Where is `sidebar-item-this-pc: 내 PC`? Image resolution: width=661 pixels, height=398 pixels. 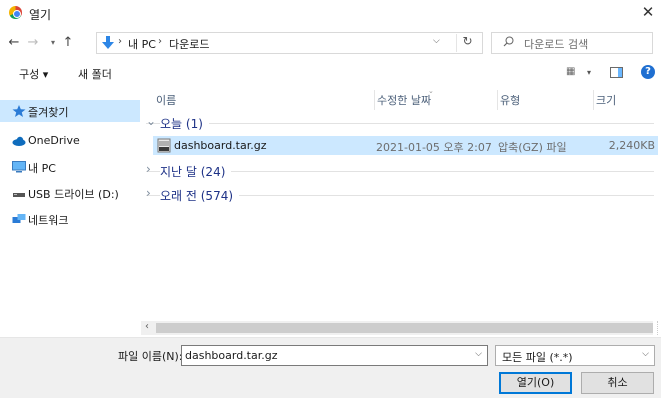 sidebar-item-this-pc: 내 PC is located at coordinates (70, 167).